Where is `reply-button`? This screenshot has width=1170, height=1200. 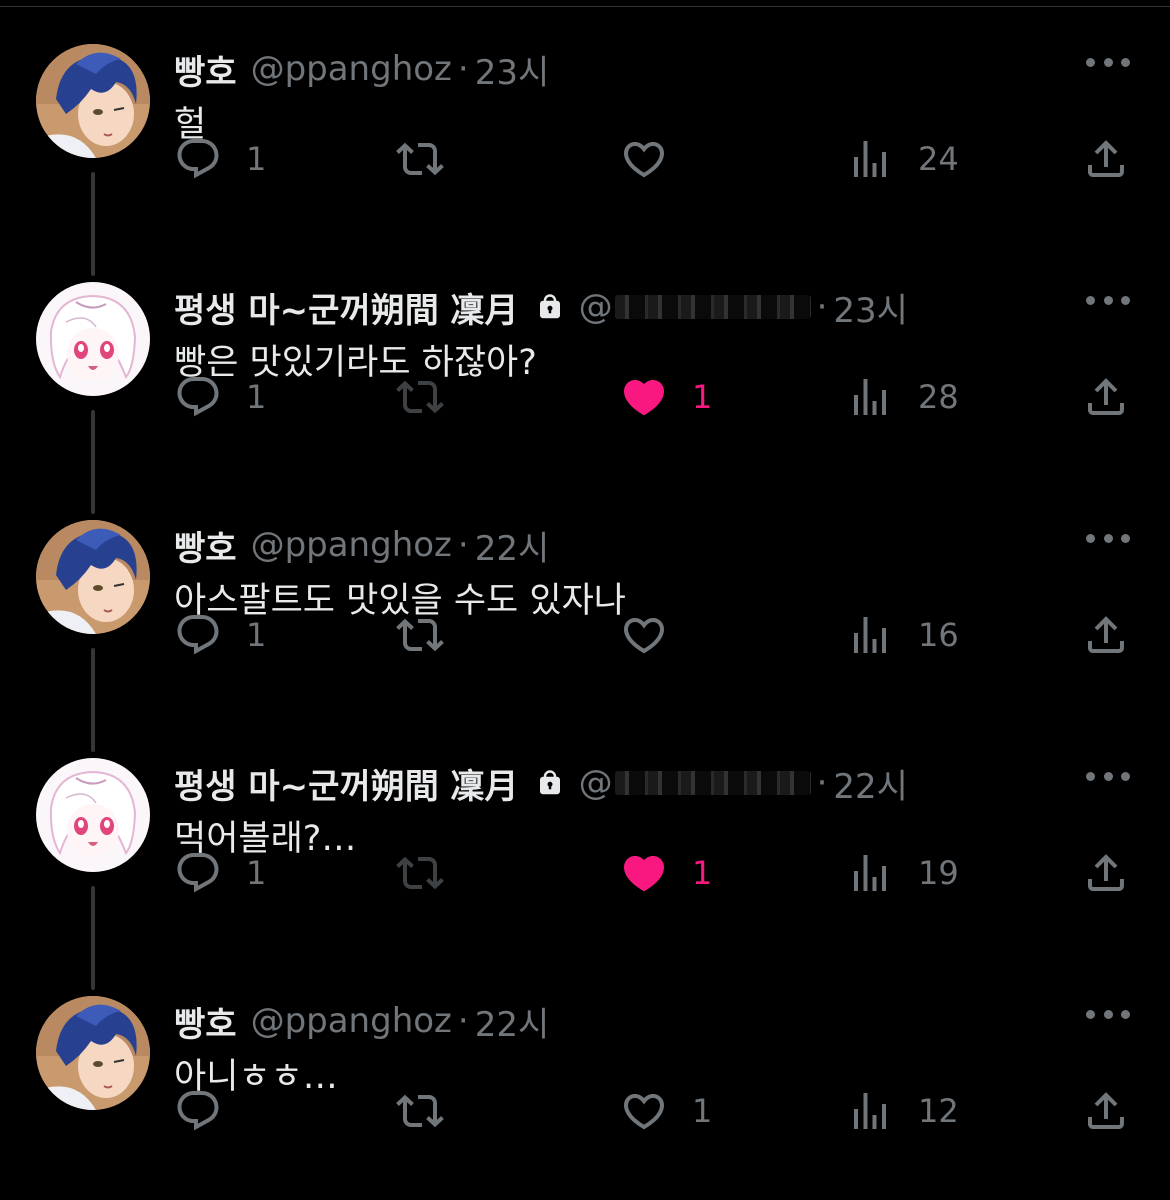
reply-button is located at coordinates (210, 1111).